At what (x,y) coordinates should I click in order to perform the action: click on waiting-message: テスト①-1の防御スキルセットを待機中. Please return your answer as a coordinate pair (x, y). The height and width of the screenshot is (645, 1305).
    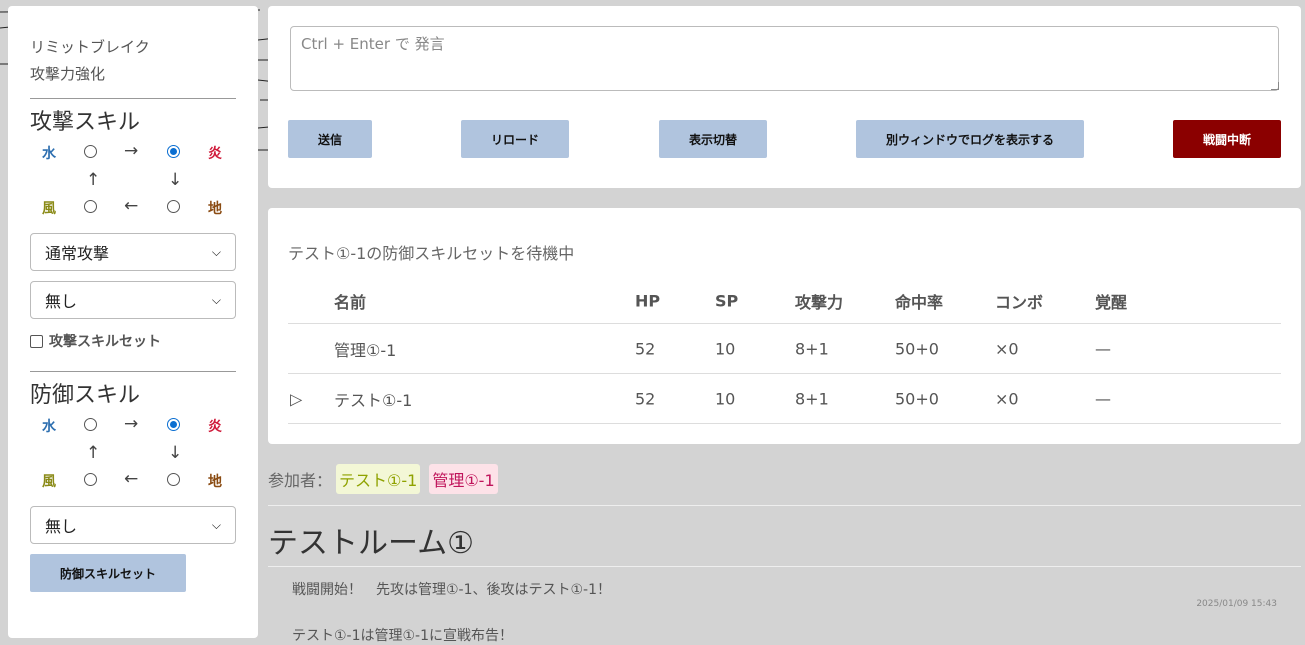
    Looking at the image, I should click on (431, 253).